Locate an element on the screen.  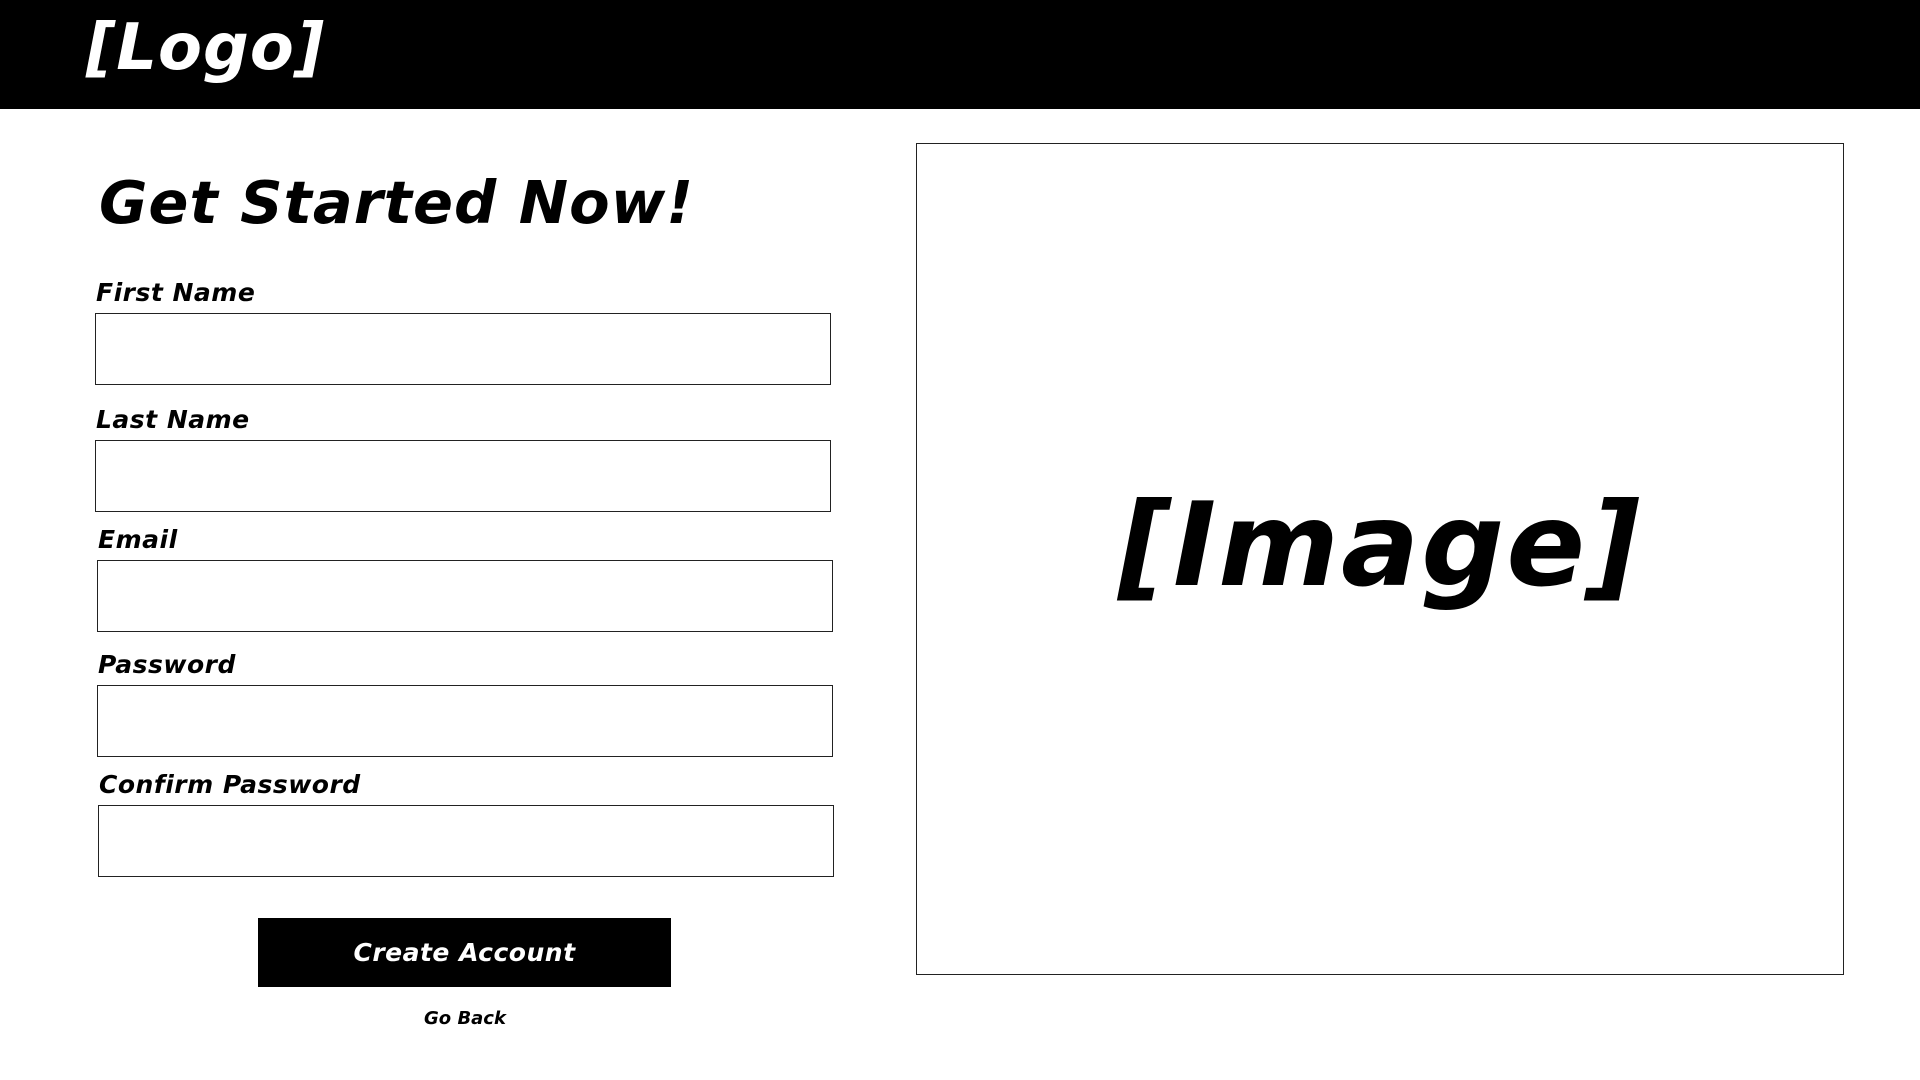
create-account-button: Create Account is located at coordinates (464, 952).